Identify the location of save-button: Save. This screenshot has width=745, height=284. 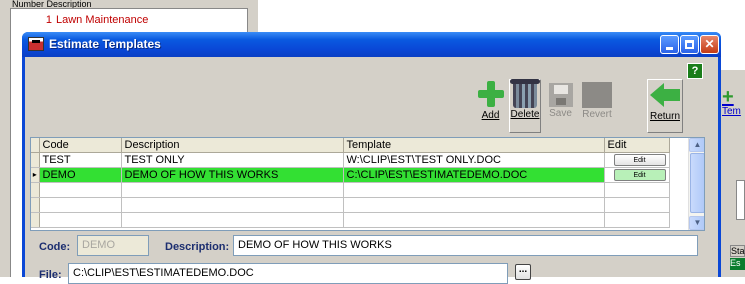
(560, 106).